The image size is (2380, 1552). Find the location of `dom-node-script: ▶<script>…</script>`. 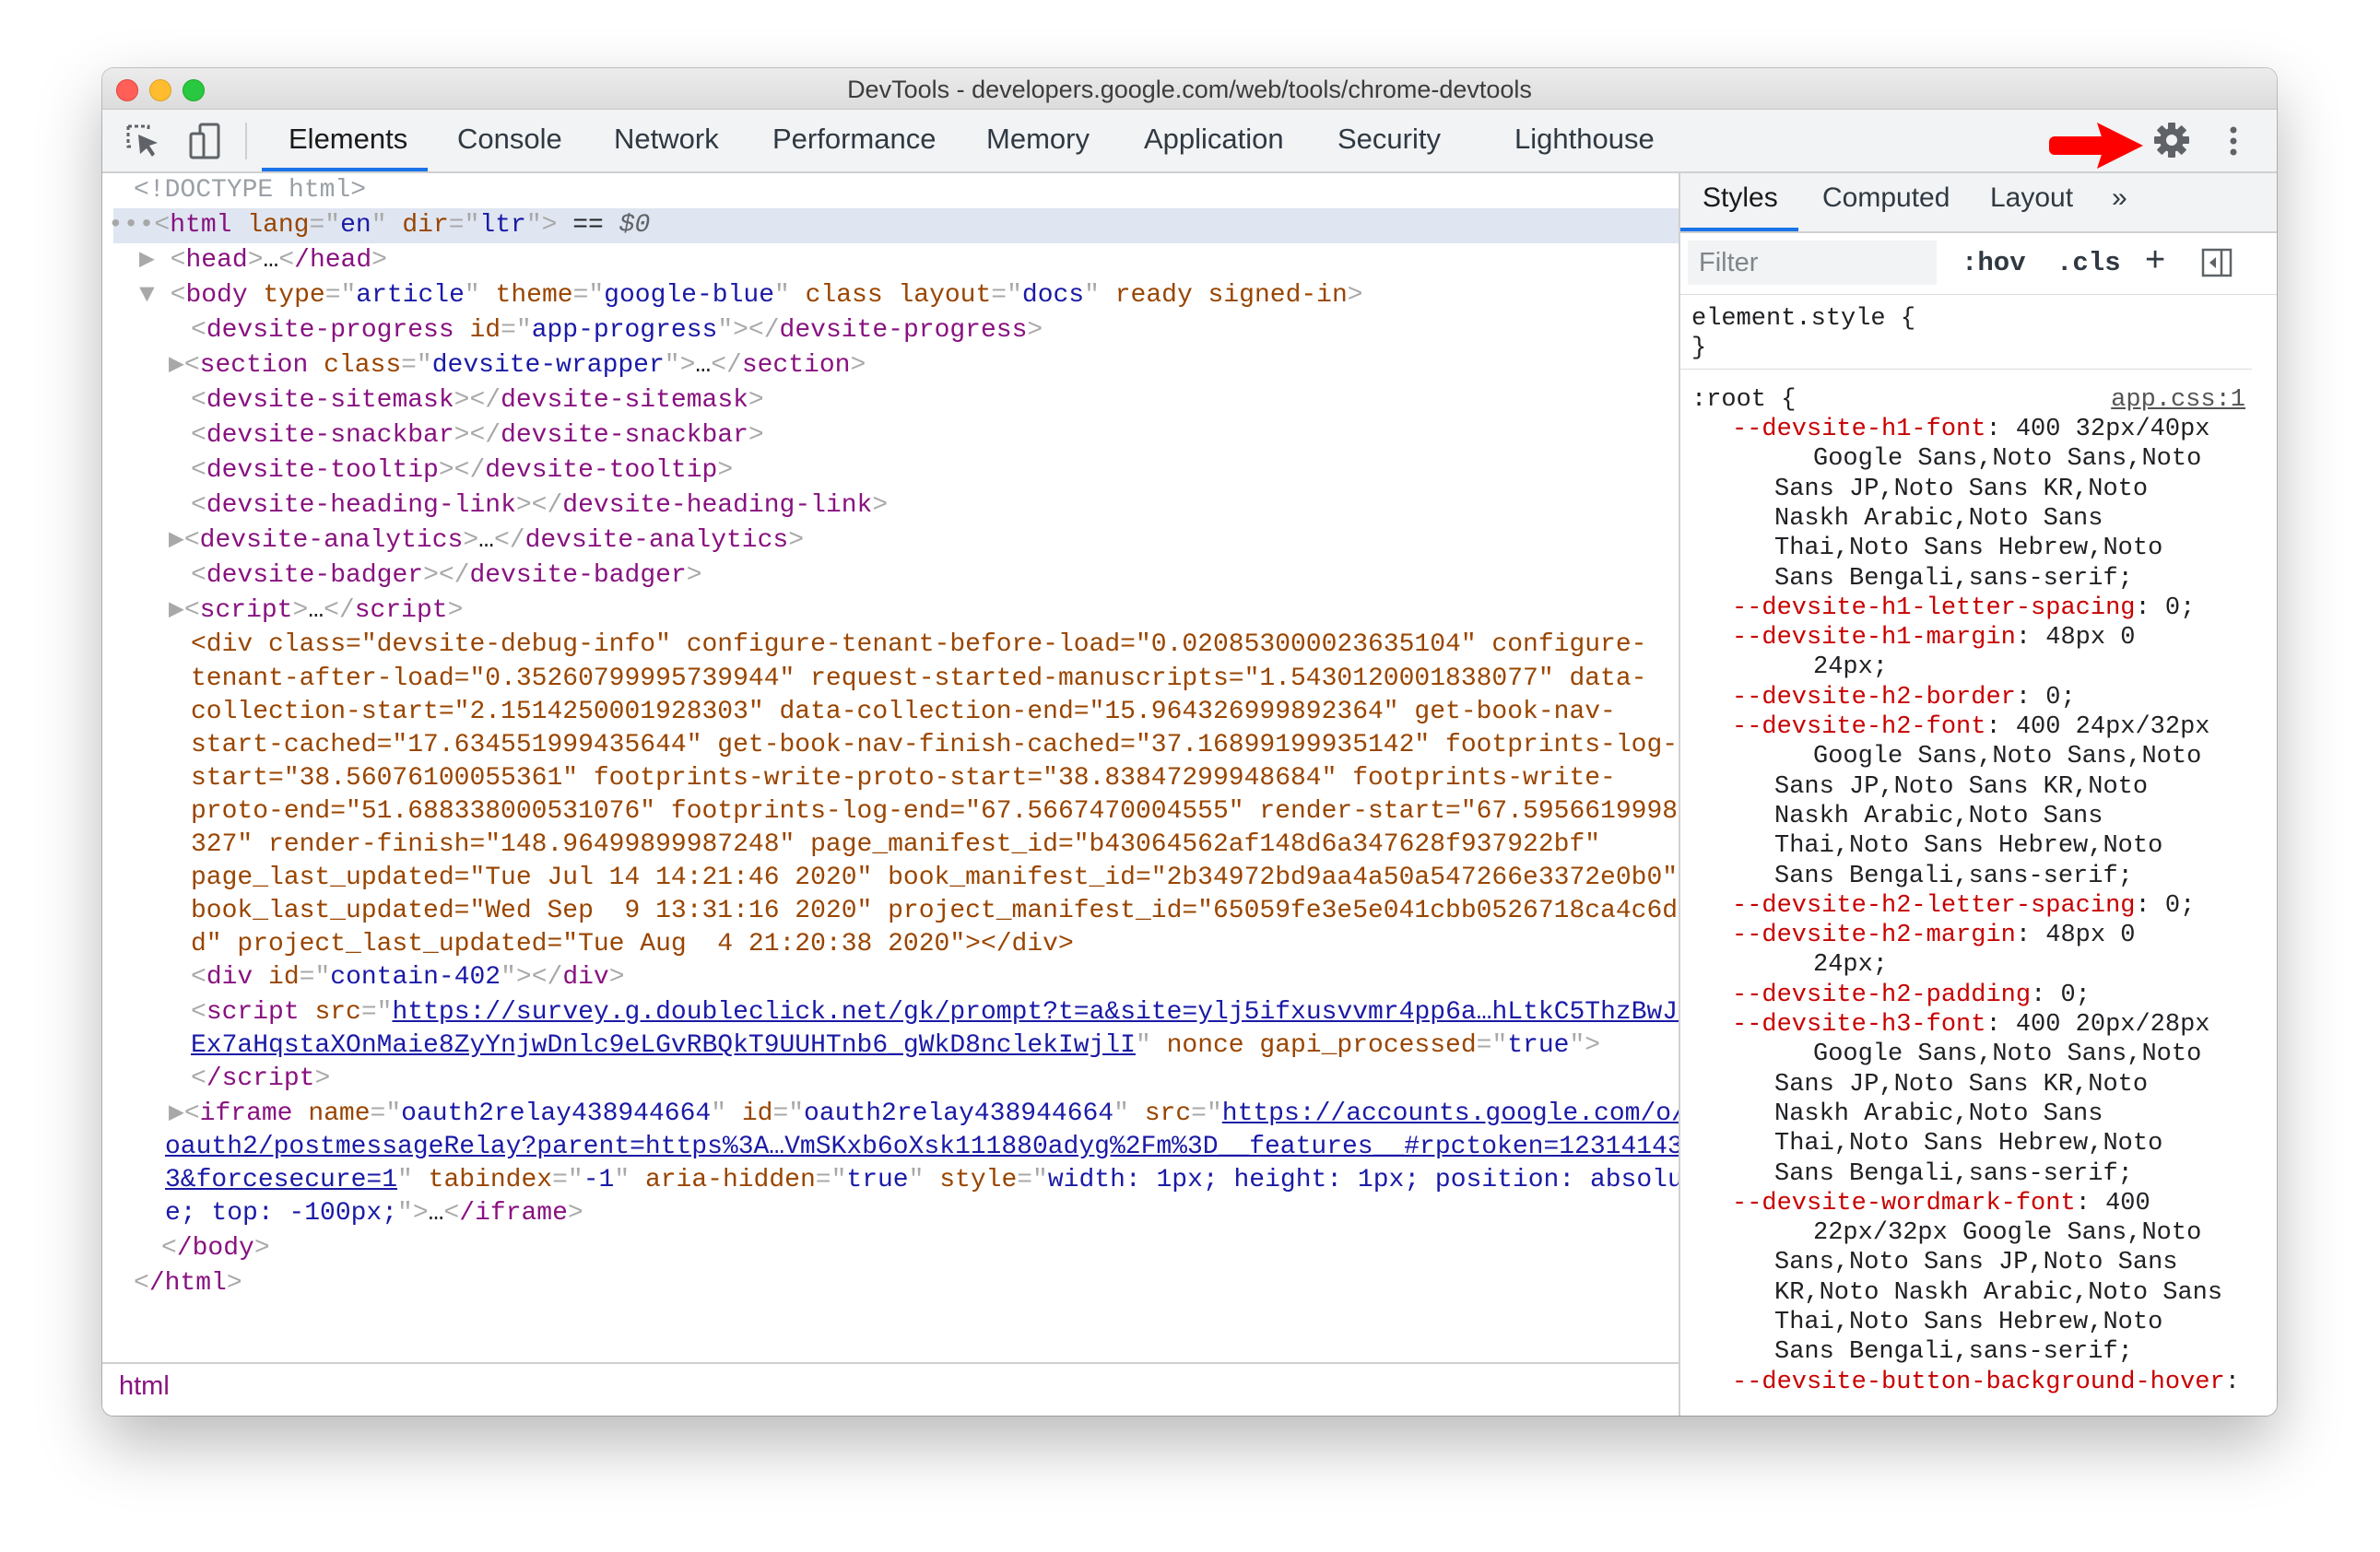

dom-node-script: ▶<script>…</script> is located at coordinates (316, 611).